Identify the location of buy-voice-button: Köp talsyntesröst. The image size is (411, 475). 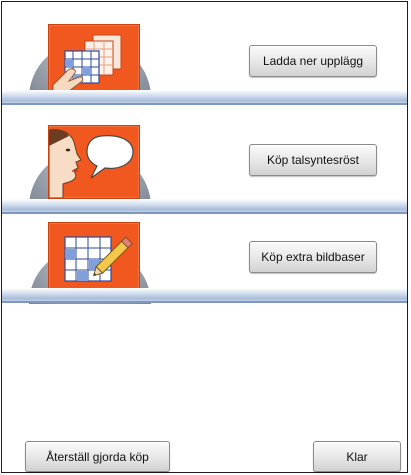
(313, 160).